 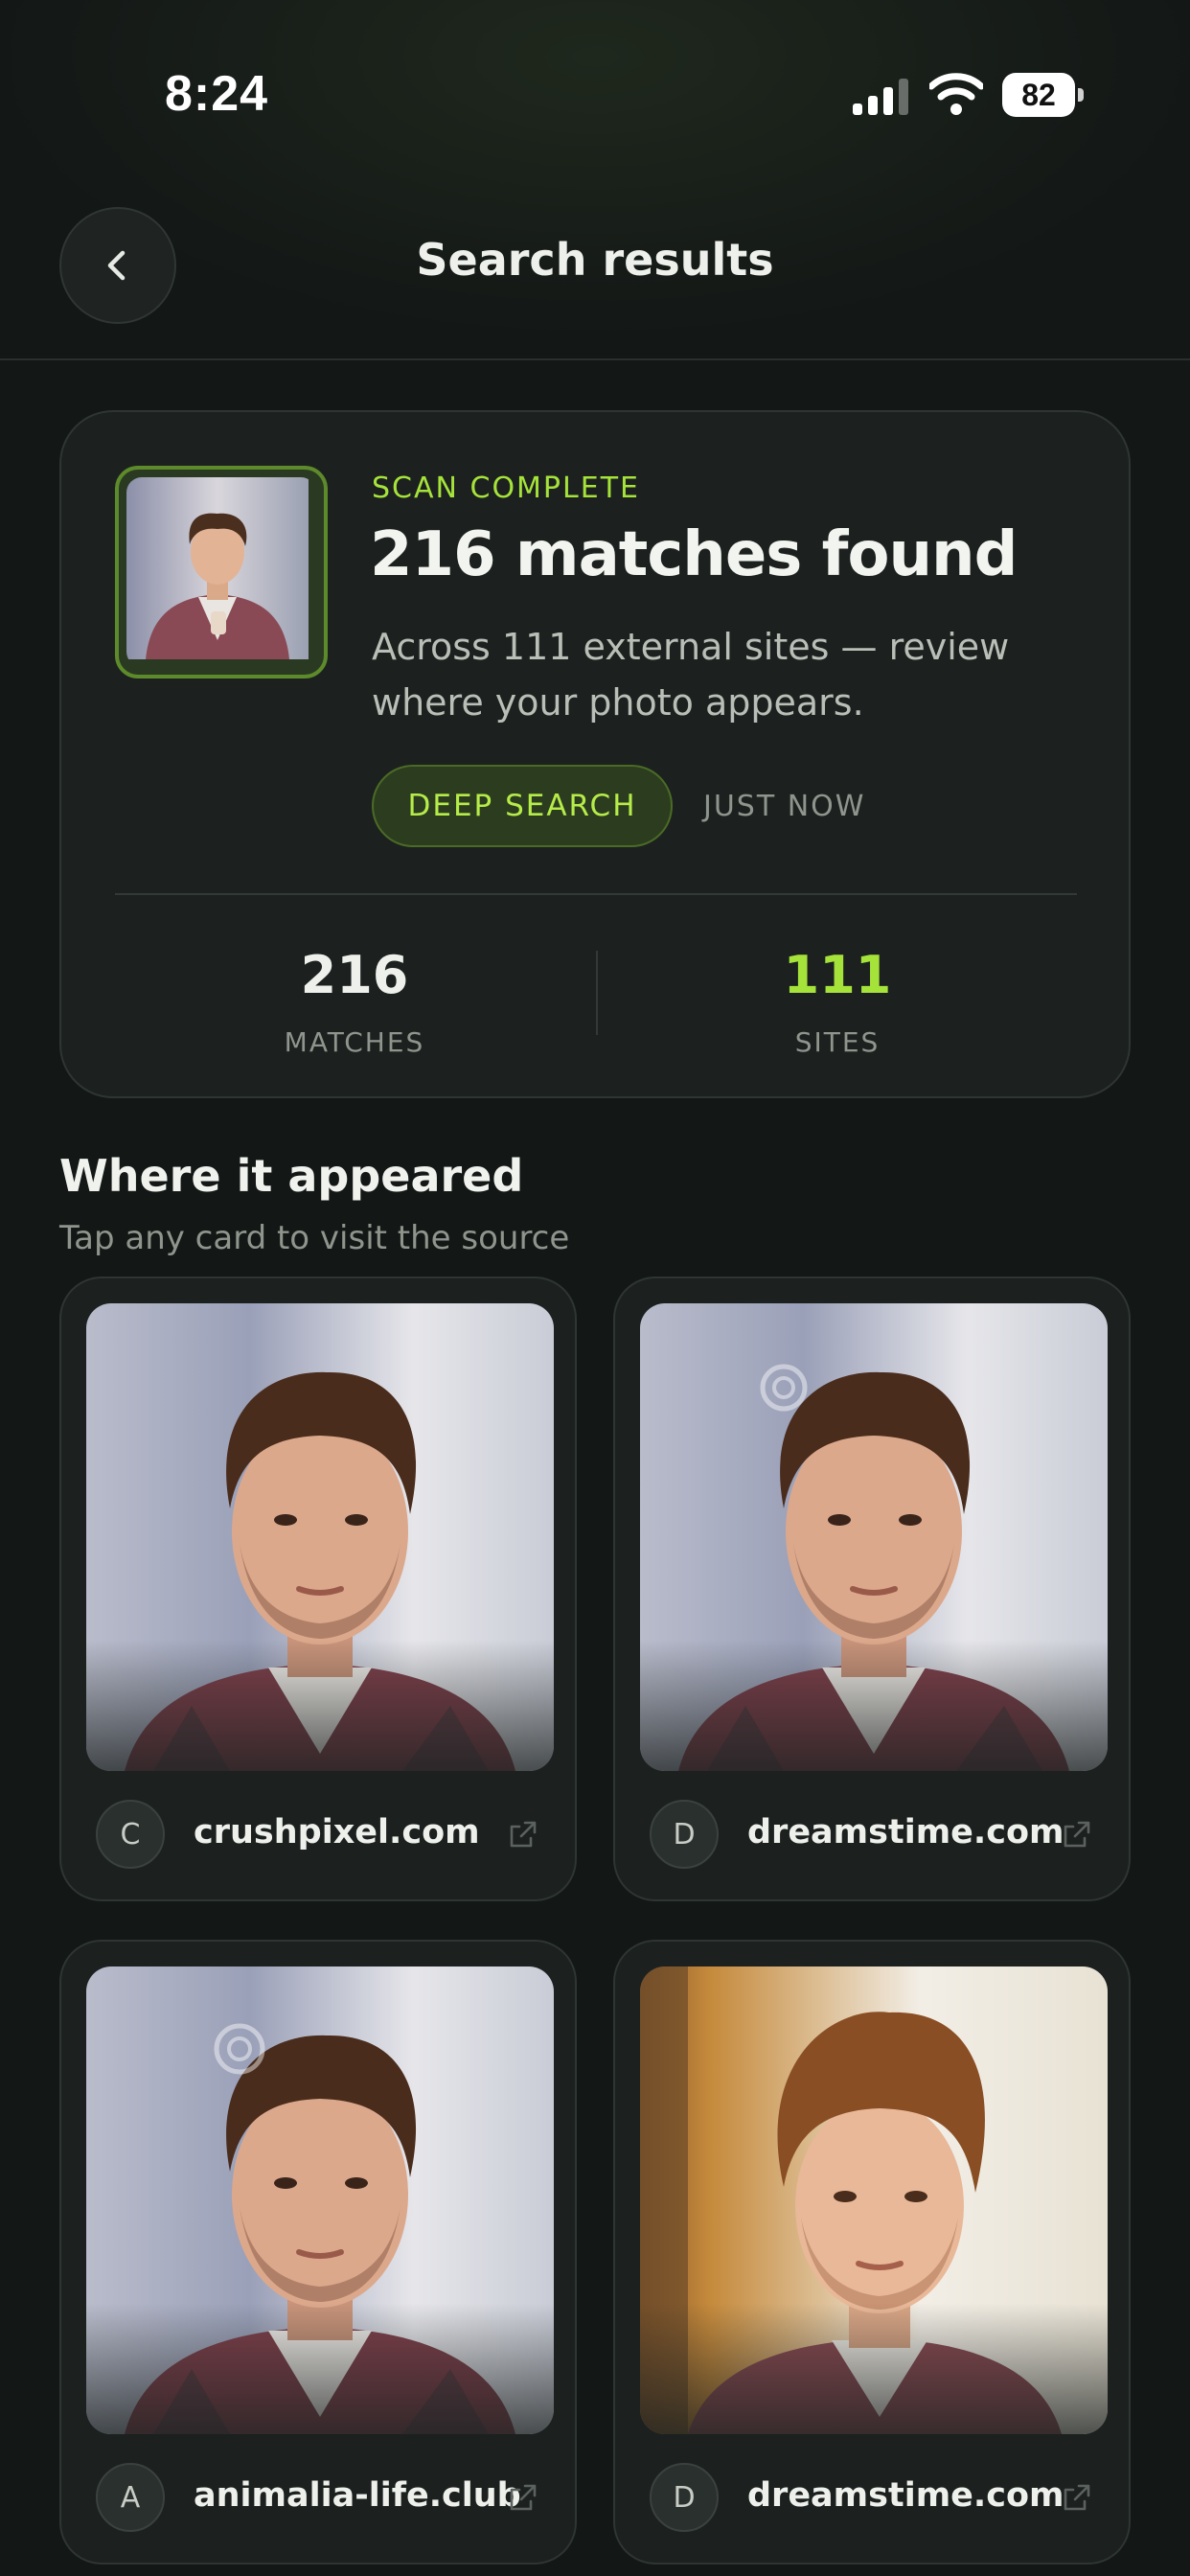 I want to click on sites-stat: 111 SITES, so click(x=838, y=1001).